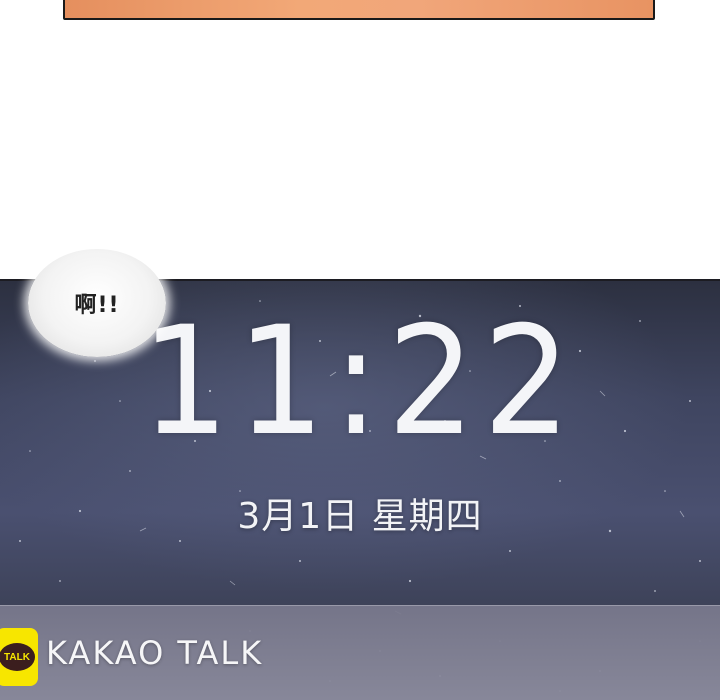 This screenshot has width=720, height=700. I want to click on notification-bar: TALK KAKAO TALK, so click(360, 652).